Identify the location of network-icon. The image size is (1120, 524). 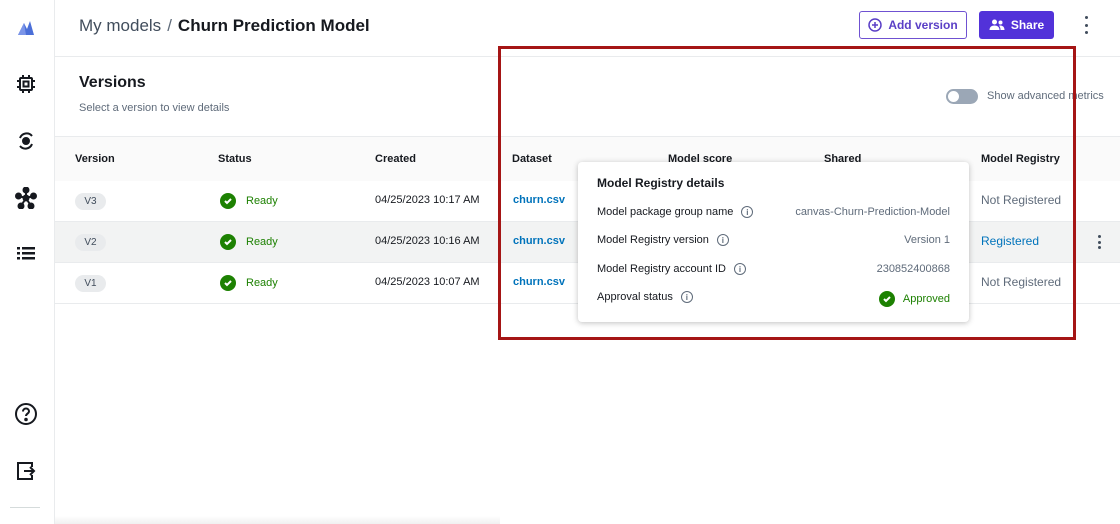
(26, 198).